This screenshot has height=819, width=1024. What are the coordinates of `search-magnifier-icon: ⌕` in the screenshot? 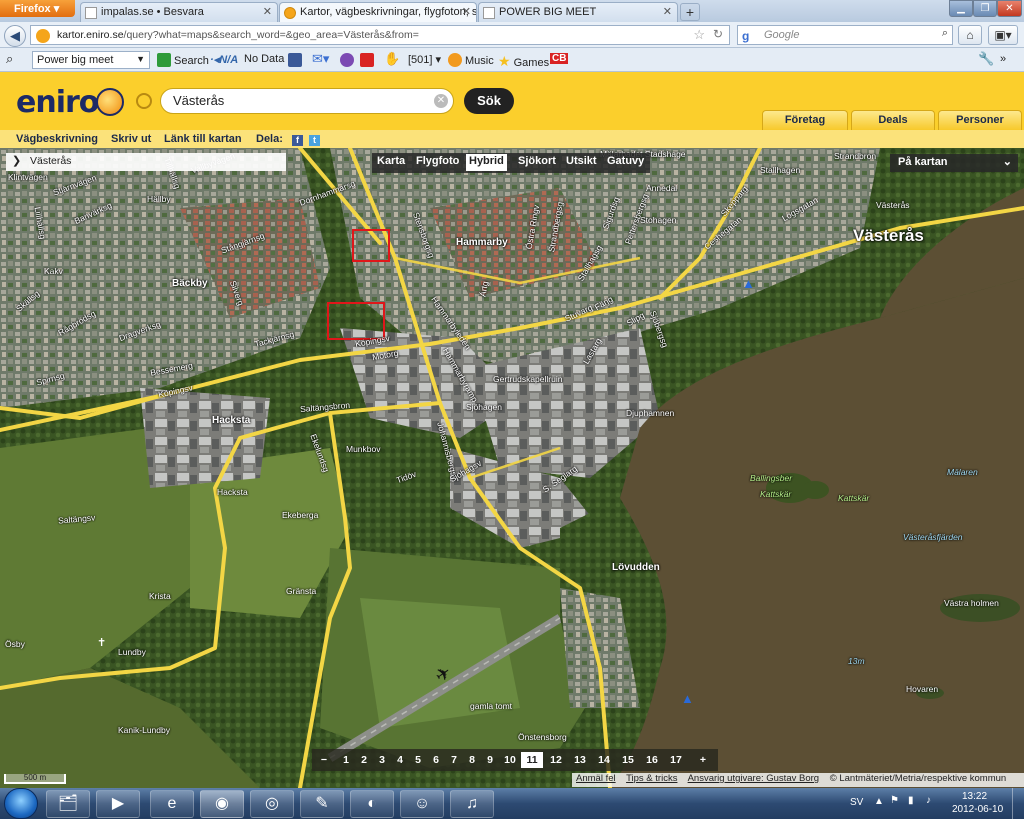 It's located at (945, 33).